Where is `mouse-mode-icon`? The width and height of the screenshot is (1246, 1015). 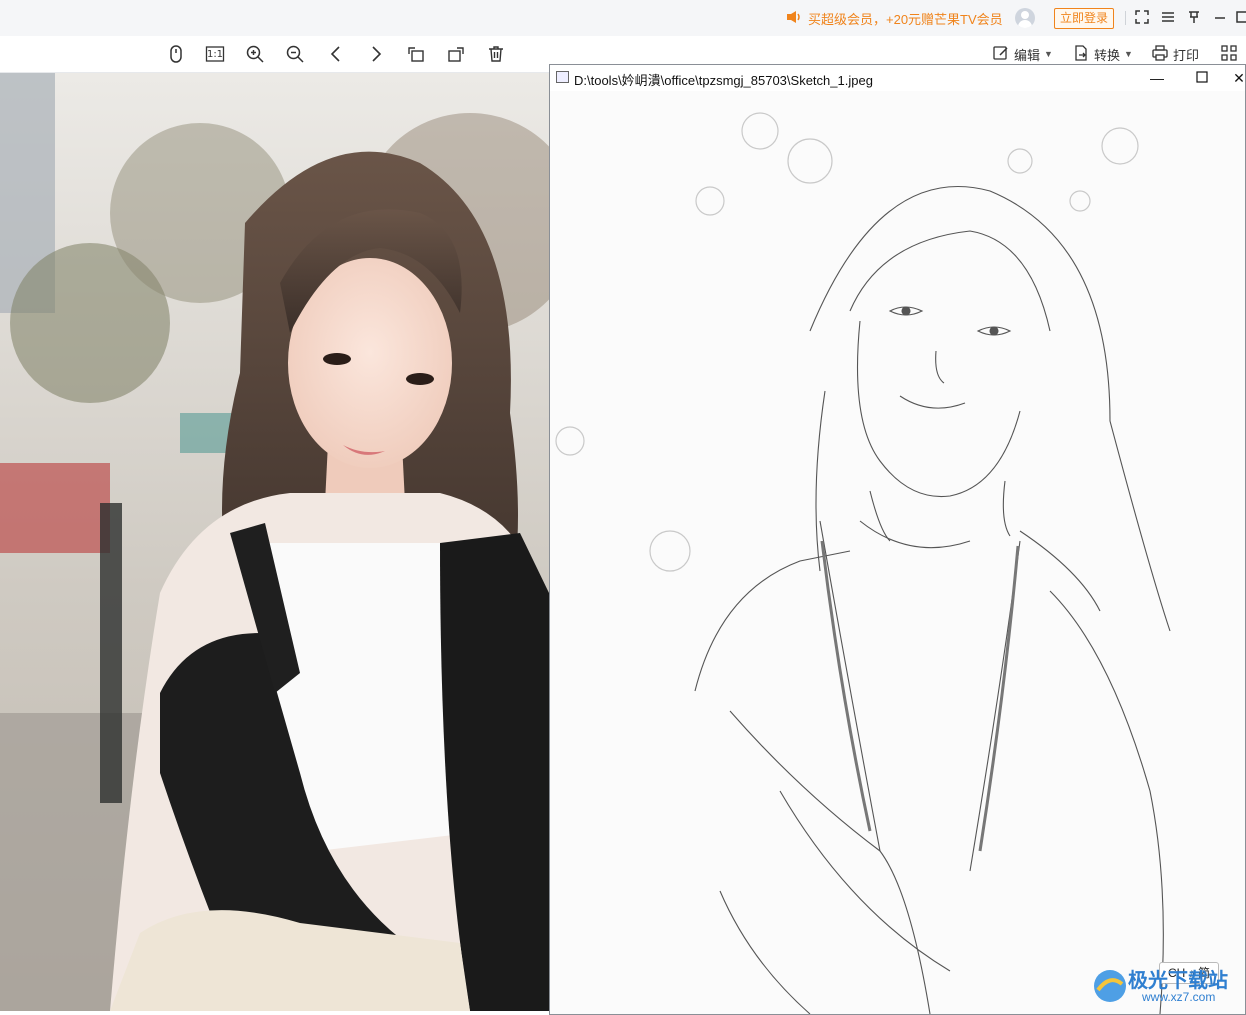 mouse-mode-icon is located at coordinates (176, 54).